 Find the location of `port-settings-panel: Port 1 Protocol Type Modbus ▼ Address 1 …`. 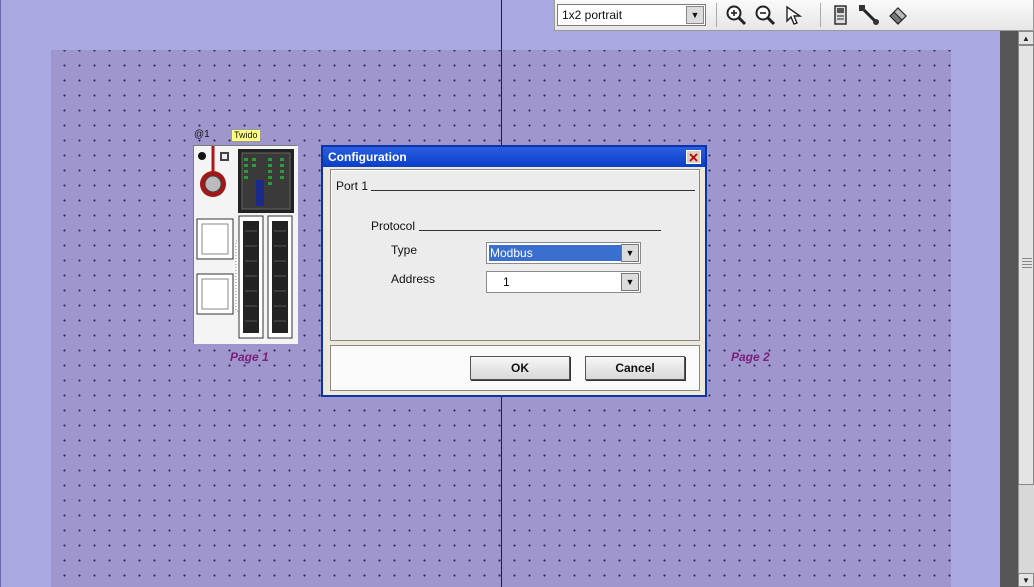

port-settings-panel: Port 1 Protocol Type Modbus ▼ Address 1 … is located at coordinates (515, 255).